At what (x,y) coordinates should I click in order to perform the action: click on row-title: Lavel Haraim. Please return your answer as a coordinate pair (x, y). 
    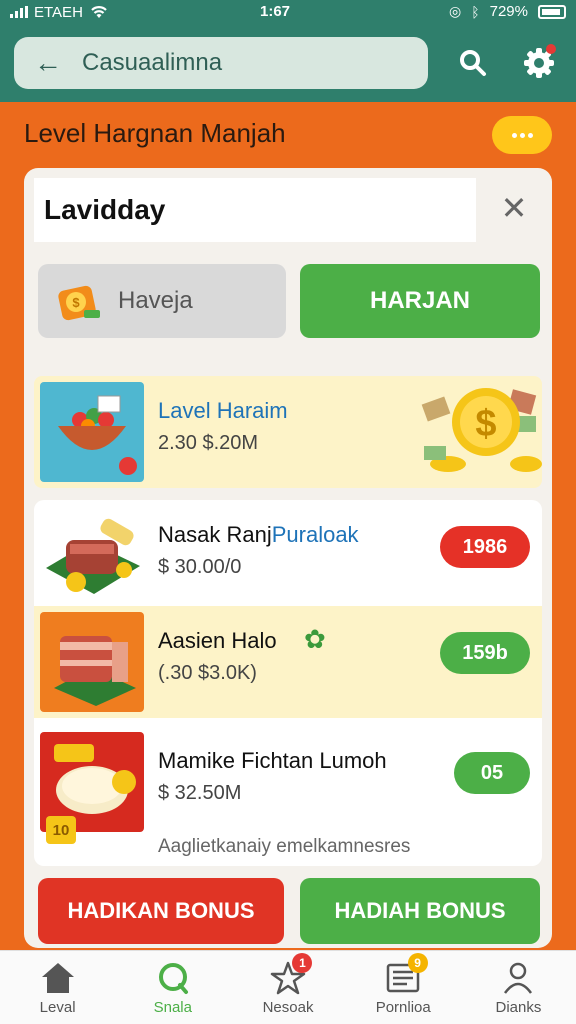
    Looking at the image, I should click on (223, 410).